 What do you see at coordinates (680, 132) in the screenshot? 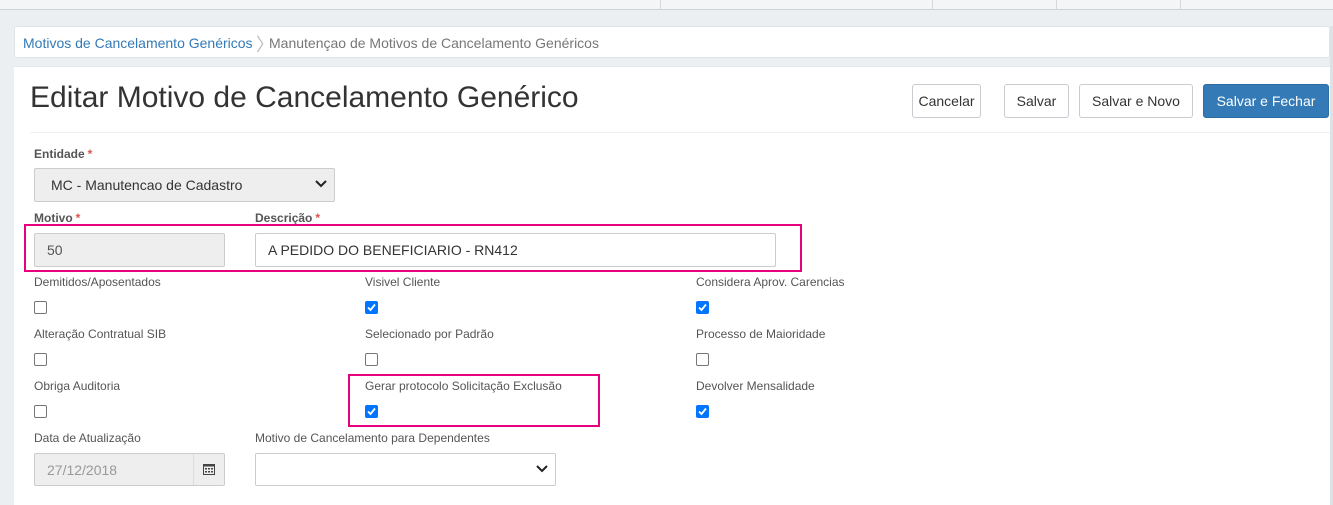
I see `header-divider` at bounding box center [680, 132].